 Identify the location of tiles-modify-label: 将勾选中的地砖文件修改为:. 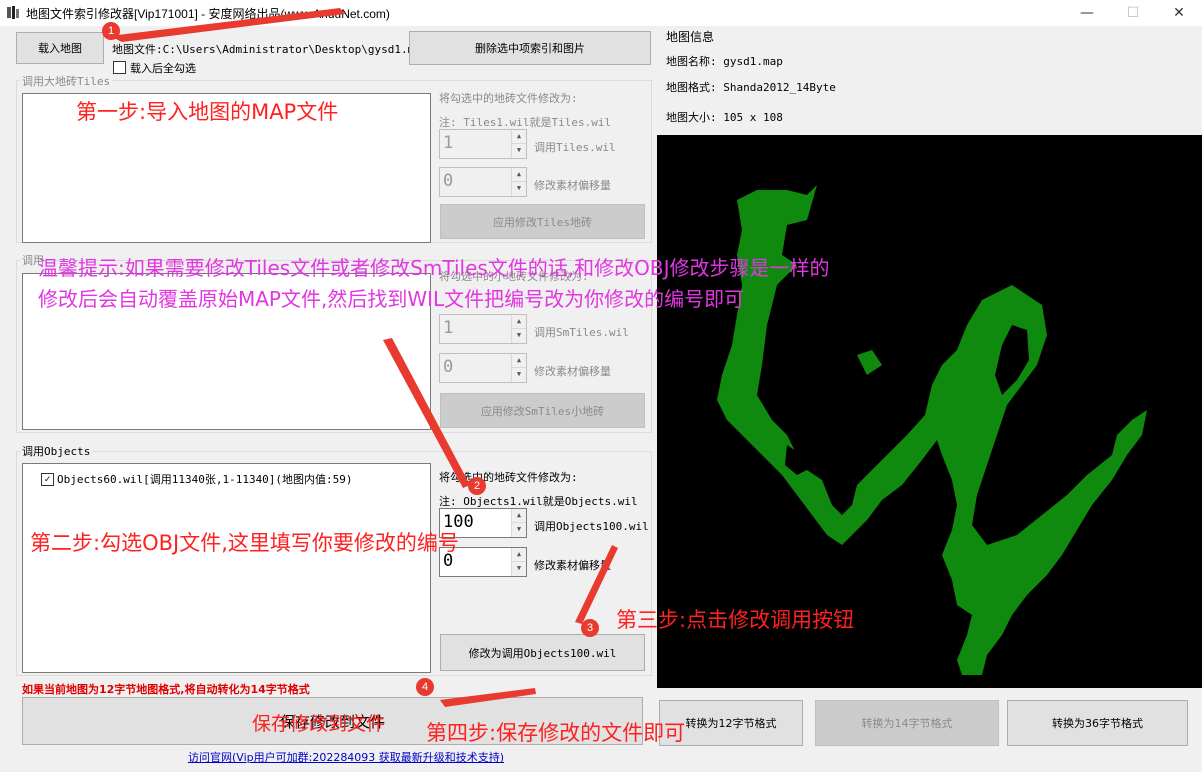
(508, 98).